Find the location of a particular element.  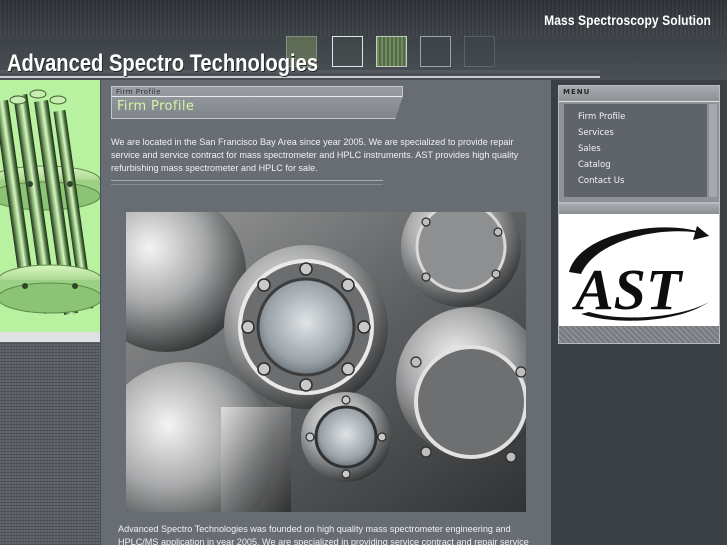

section-title: Firm Profile is located at coordinates (156, 106).